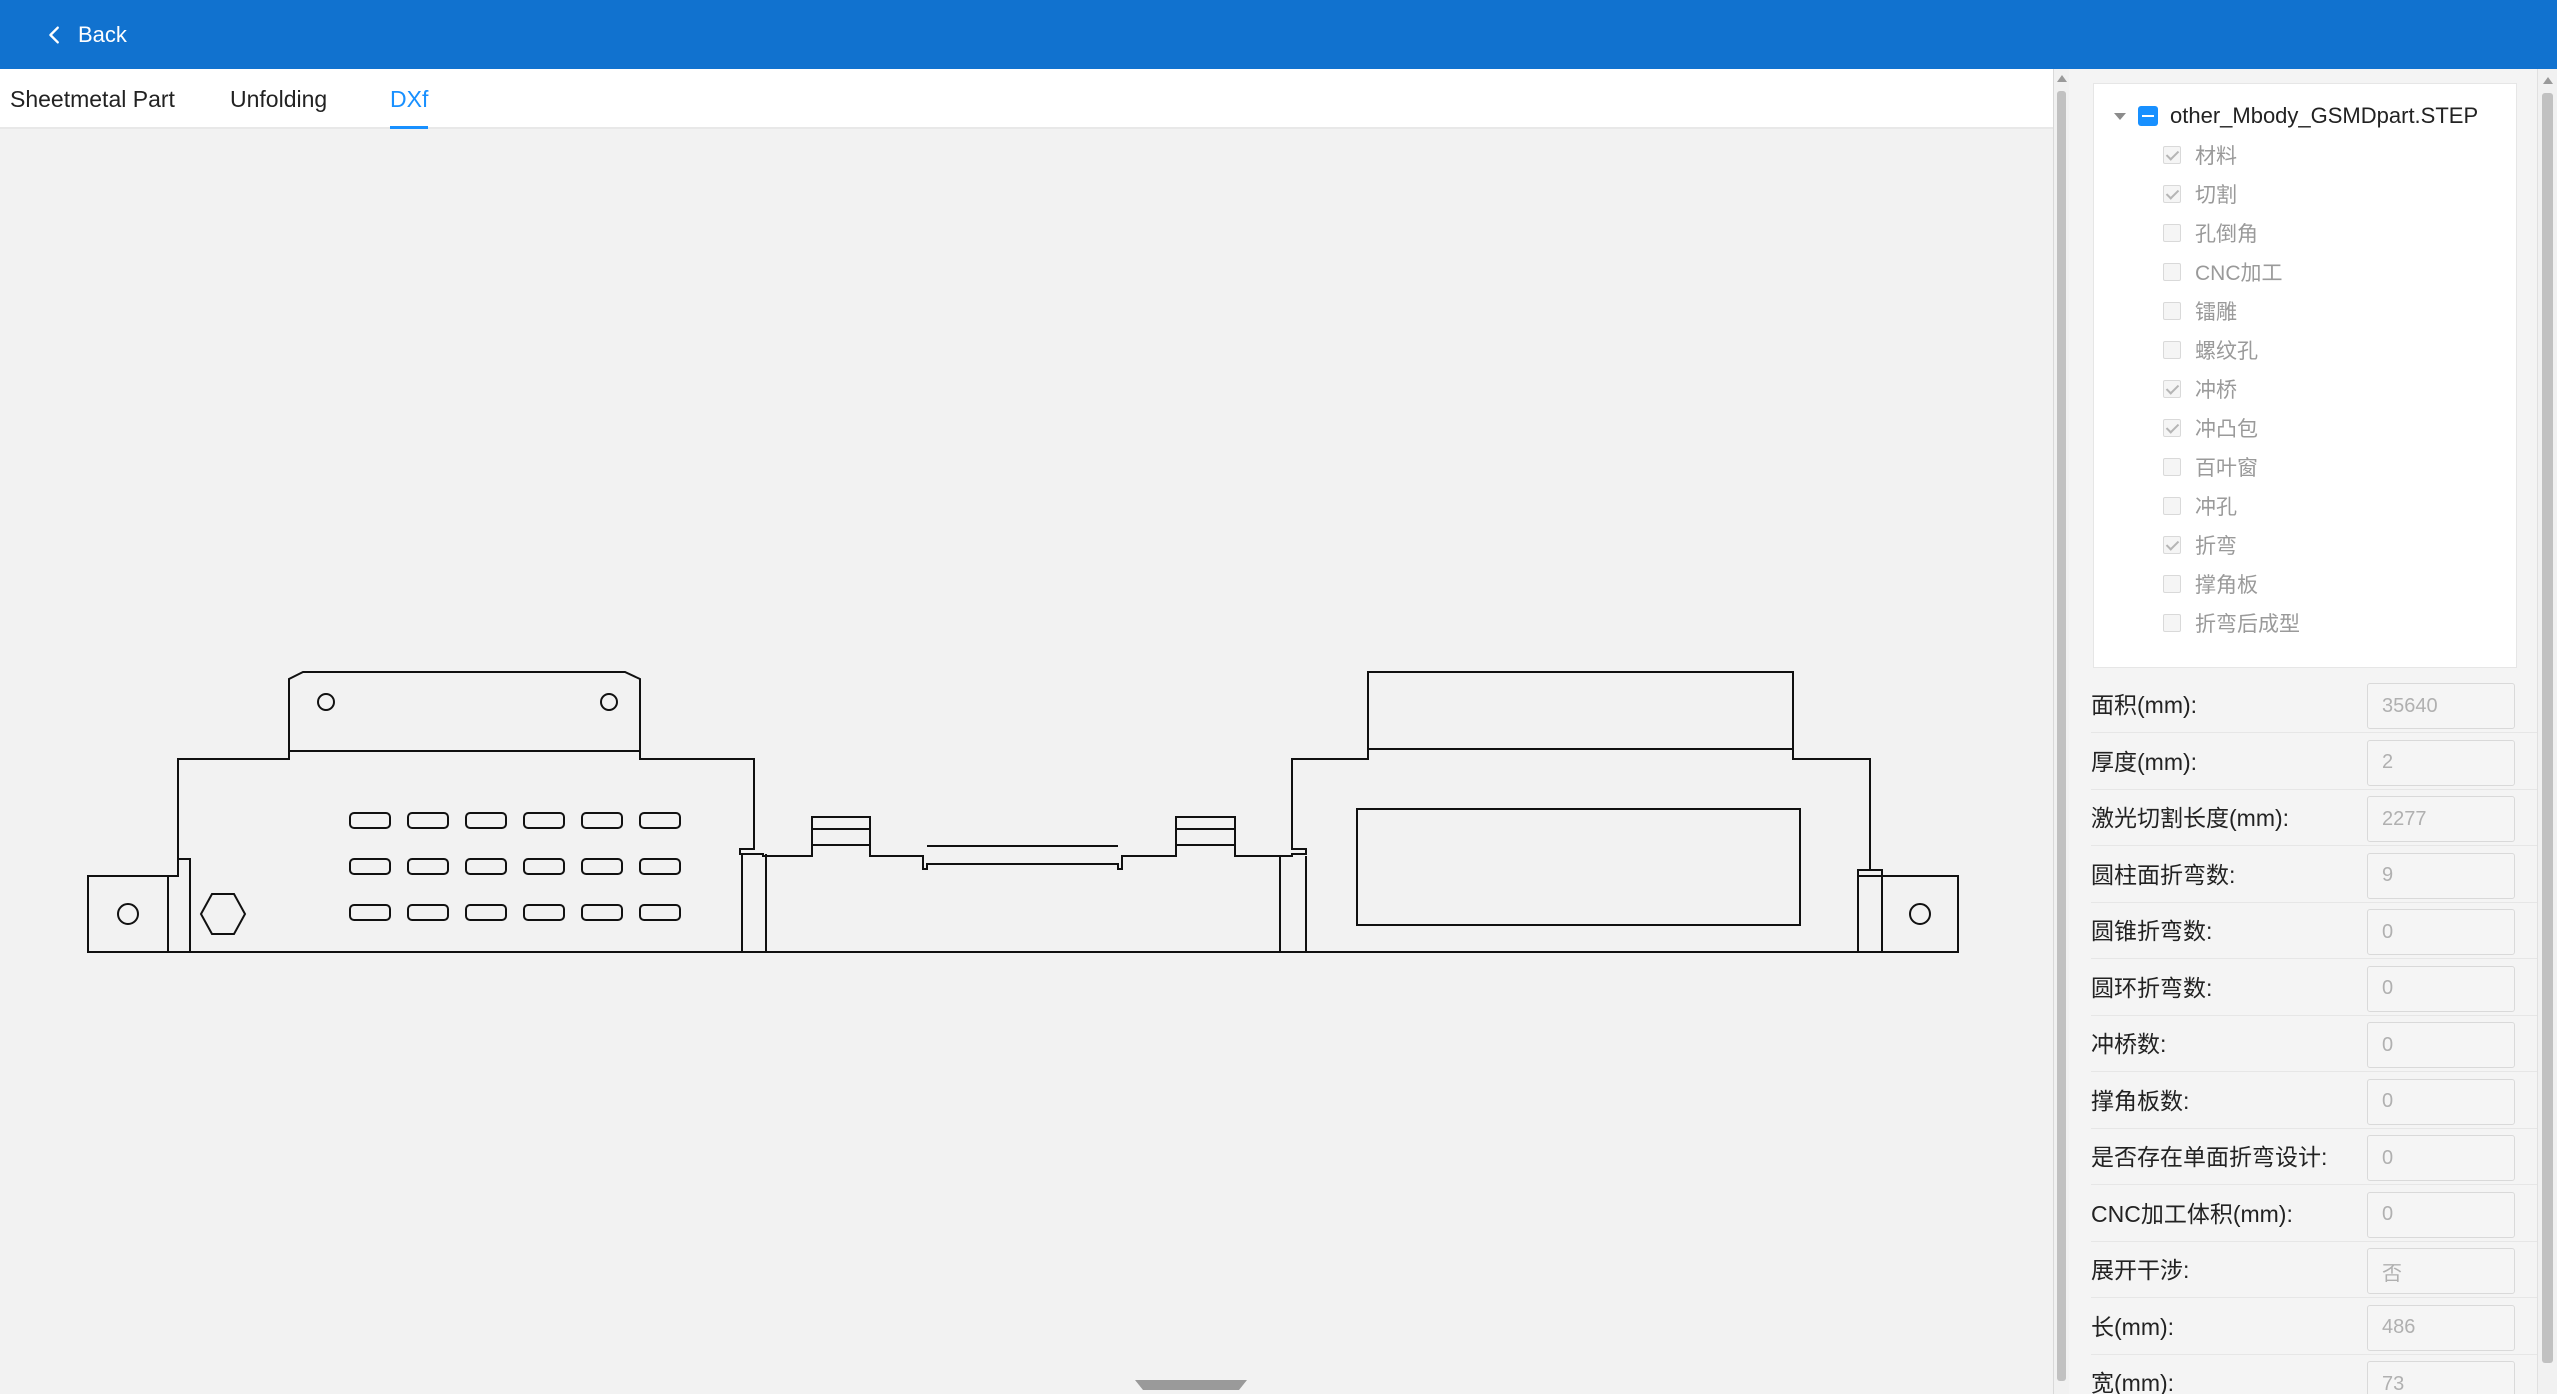 This screenshot has height=1394, width=2557. Describe the element at coordinates (2216, 195) in the screenshot. I see `tree-item-label: 切割` at that location.